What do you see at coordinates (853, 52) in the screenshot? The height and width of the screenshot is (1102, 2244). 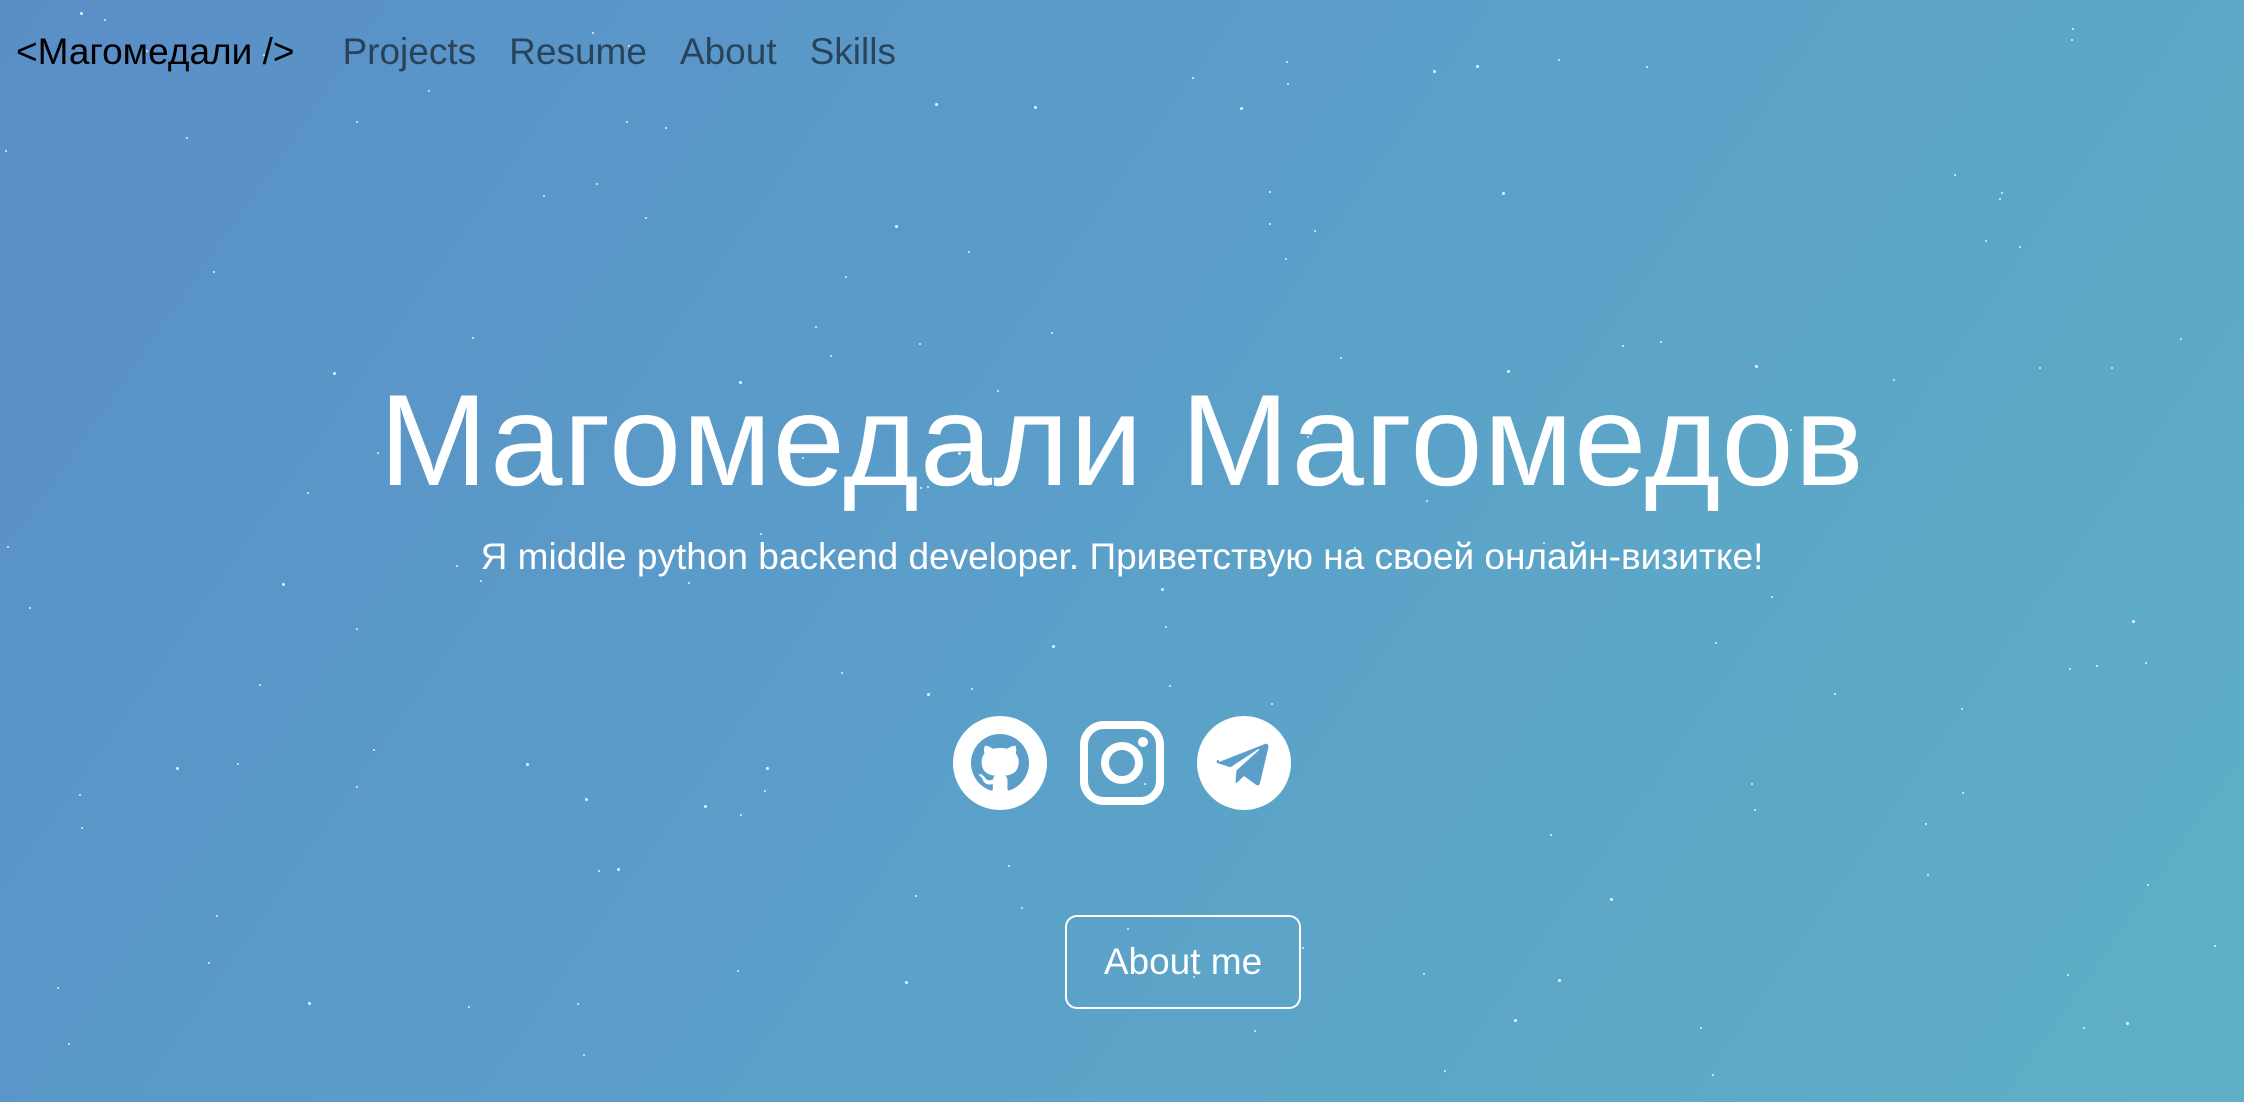 I see `nav-link-skills: Skills` at bounding box center [853, 52].